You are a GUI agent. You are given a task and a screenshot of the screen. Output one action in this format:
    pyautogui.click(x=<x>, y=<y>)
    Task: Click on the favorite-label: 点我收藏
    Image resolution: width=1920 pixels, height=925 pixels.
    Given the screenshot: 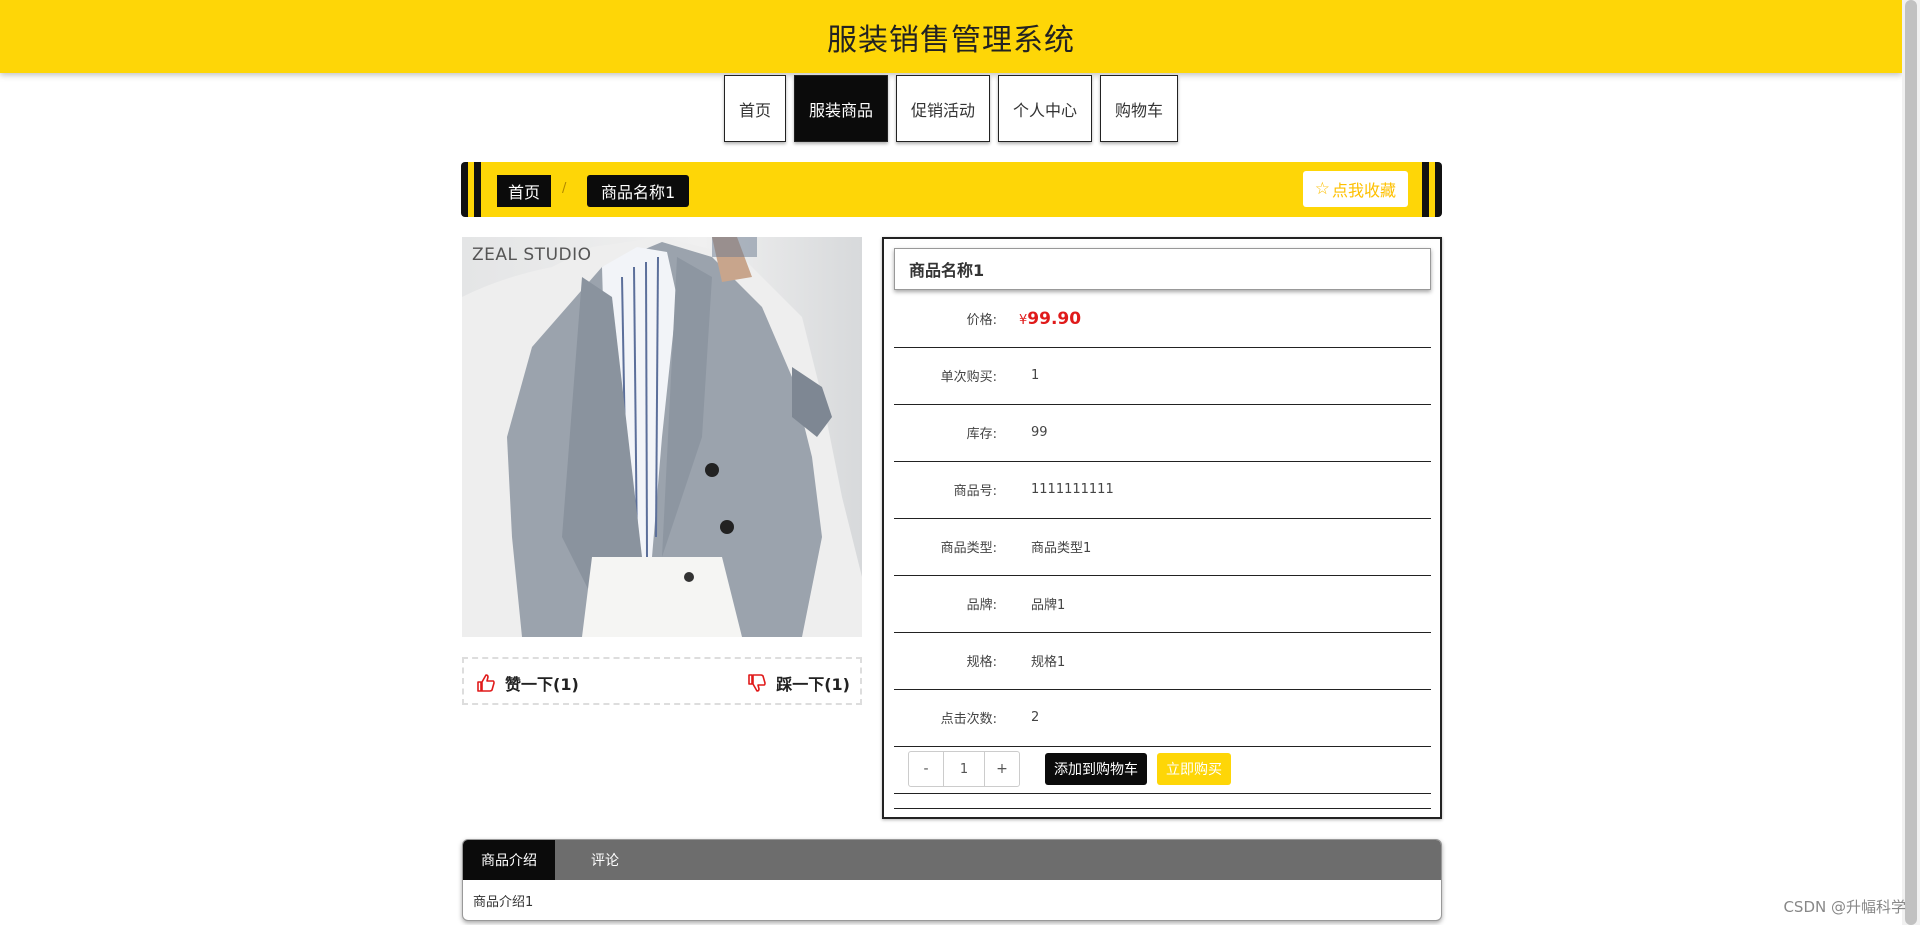 What is the action you would take?
    pyautogui.click(x=1363, y=190)
    